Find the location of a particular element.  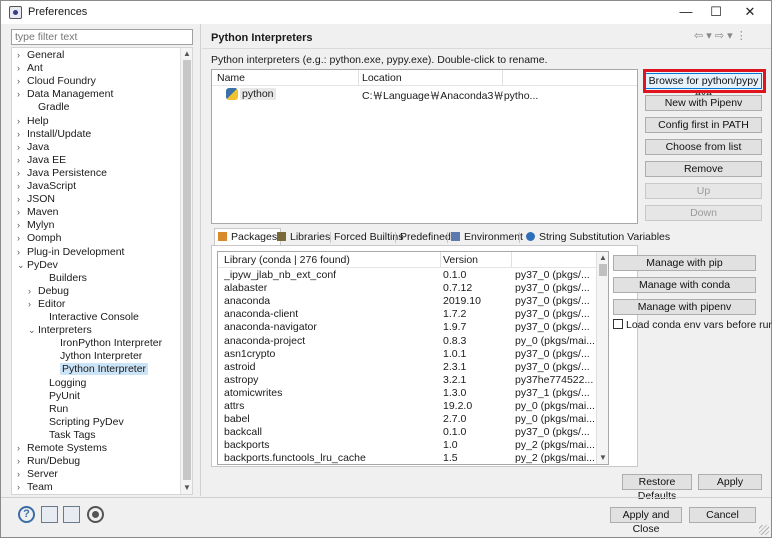

tree-item: Scripting PyDev is located at coordinates (81, 422).